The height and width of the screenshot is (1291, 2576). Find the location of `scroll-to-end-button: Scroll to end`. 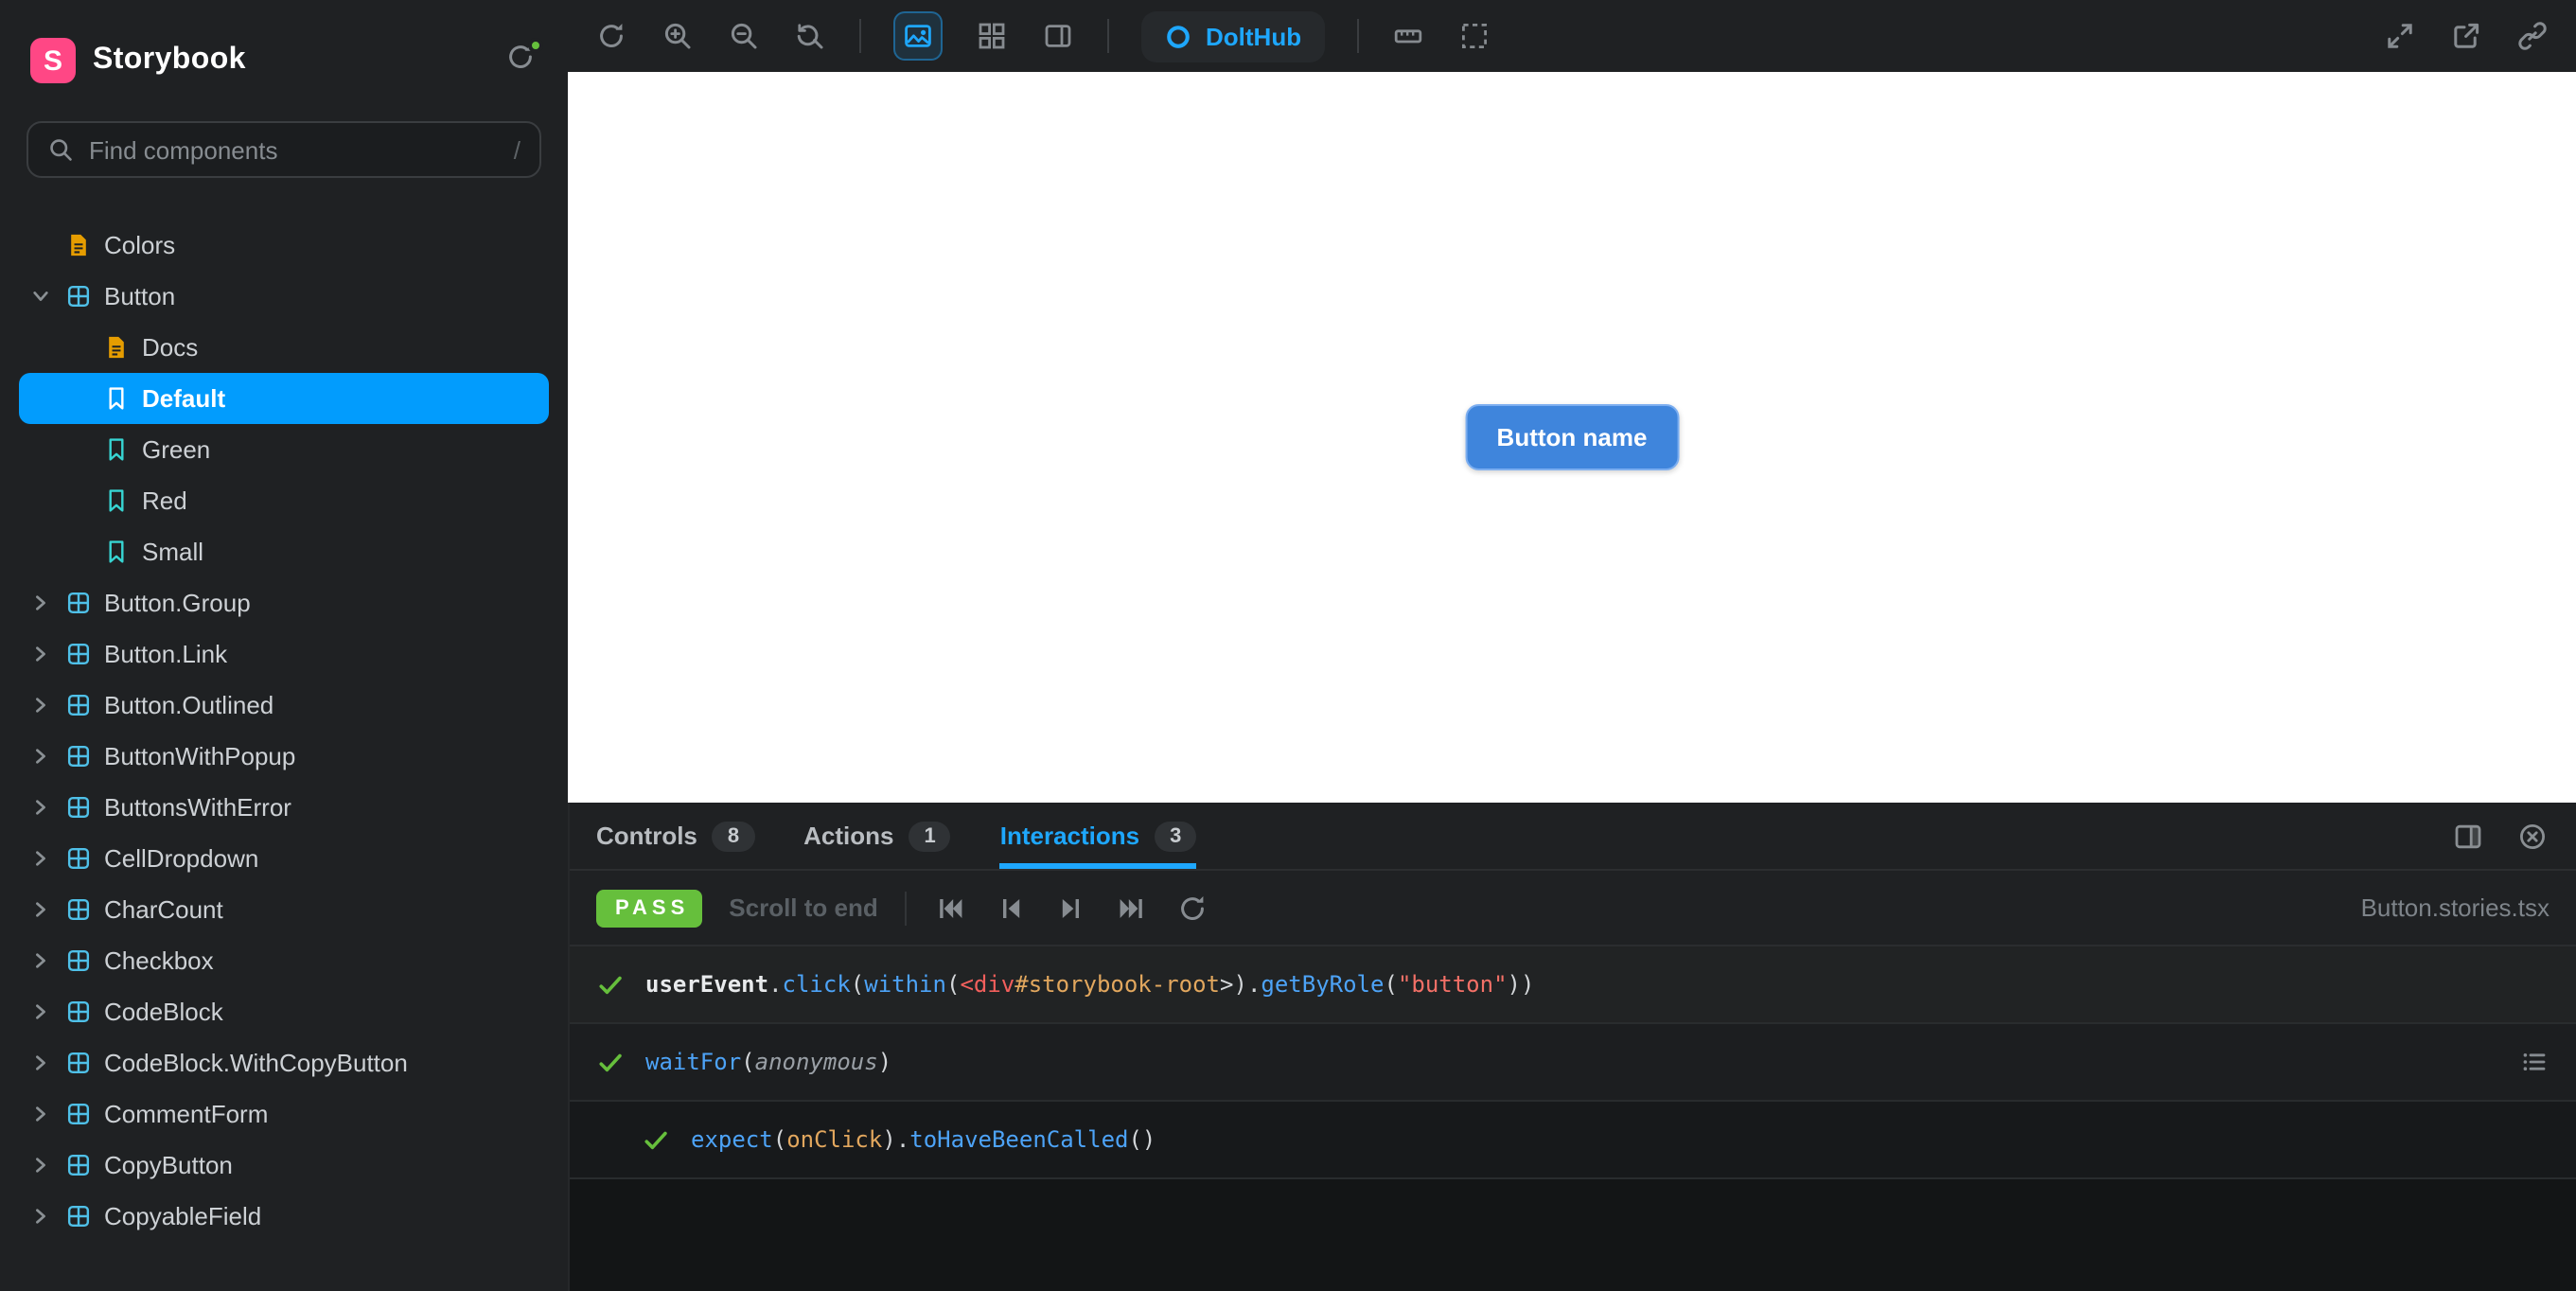

scroll-to-end-button: Scroll to end is located at coordinates (803, 907).